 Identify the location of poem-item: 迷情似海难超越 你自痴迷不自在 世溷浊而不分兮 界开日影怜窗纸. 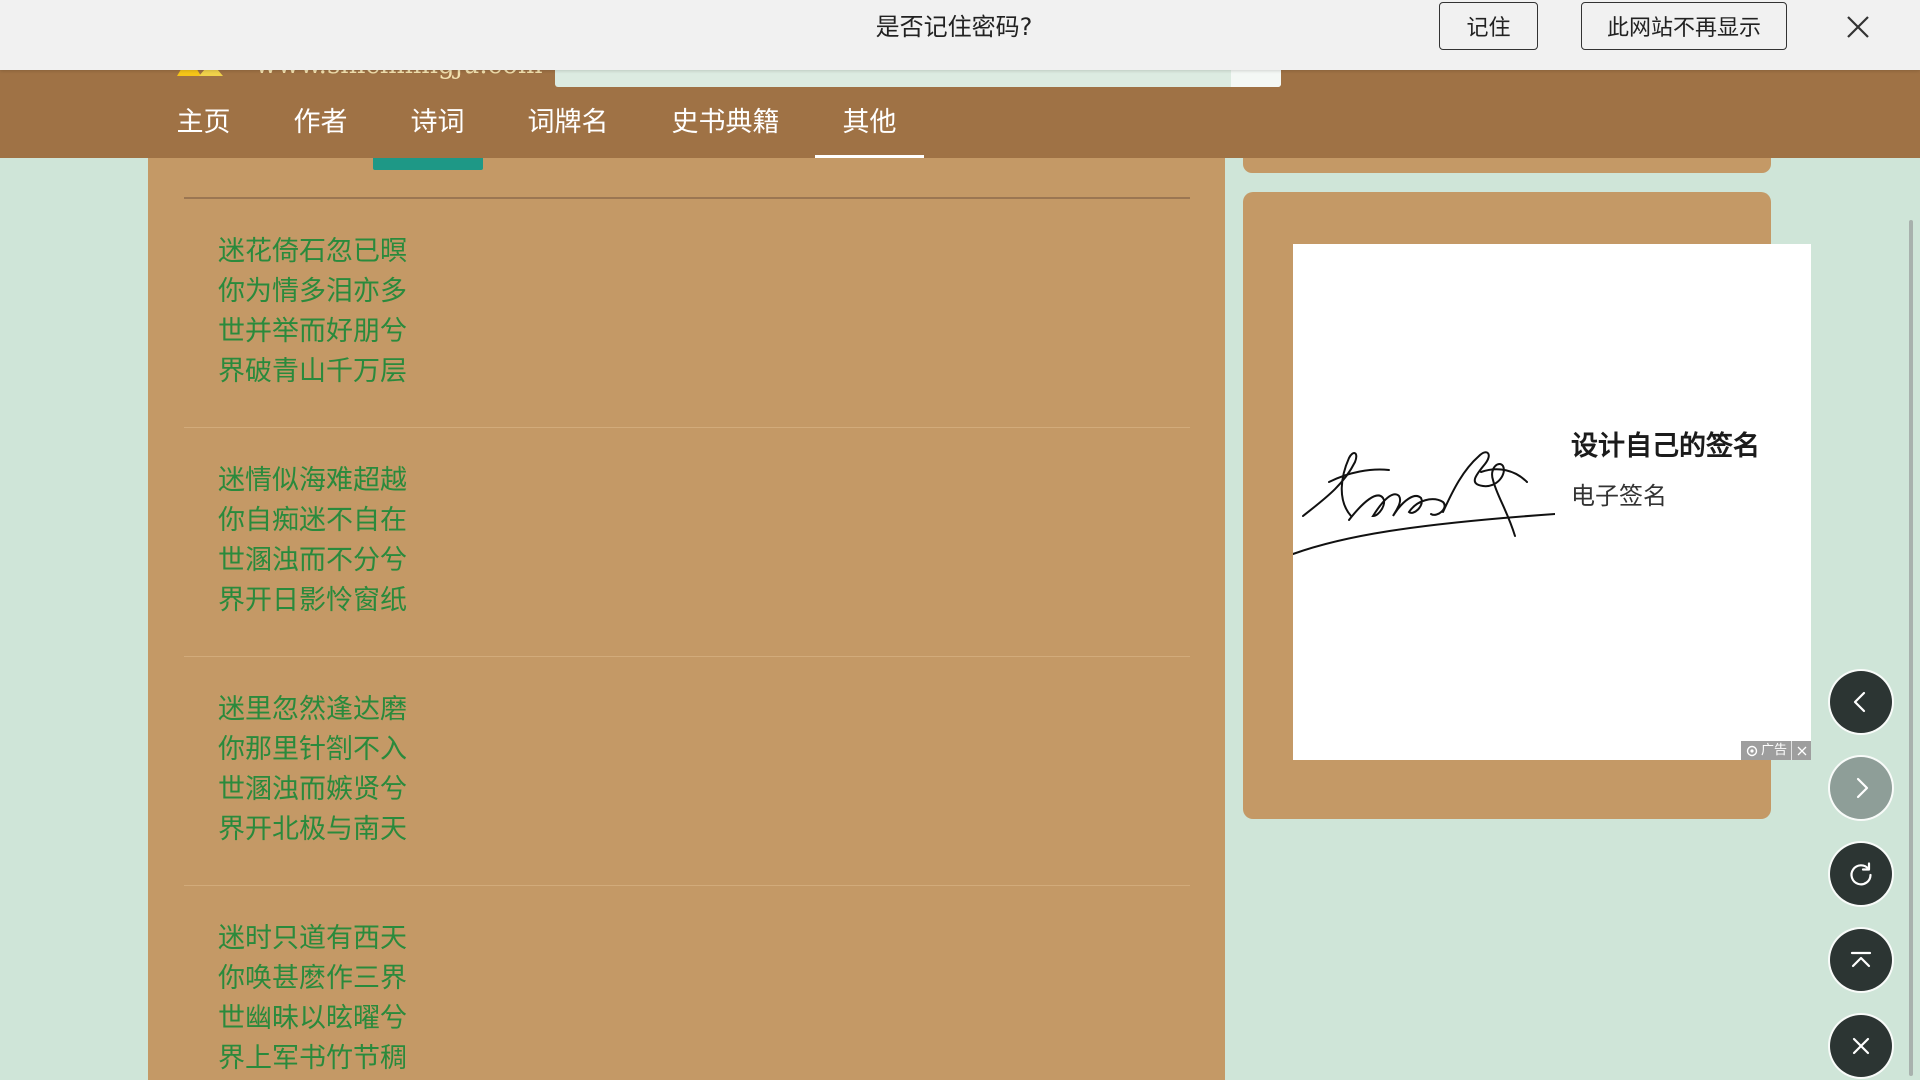
(687, 542).